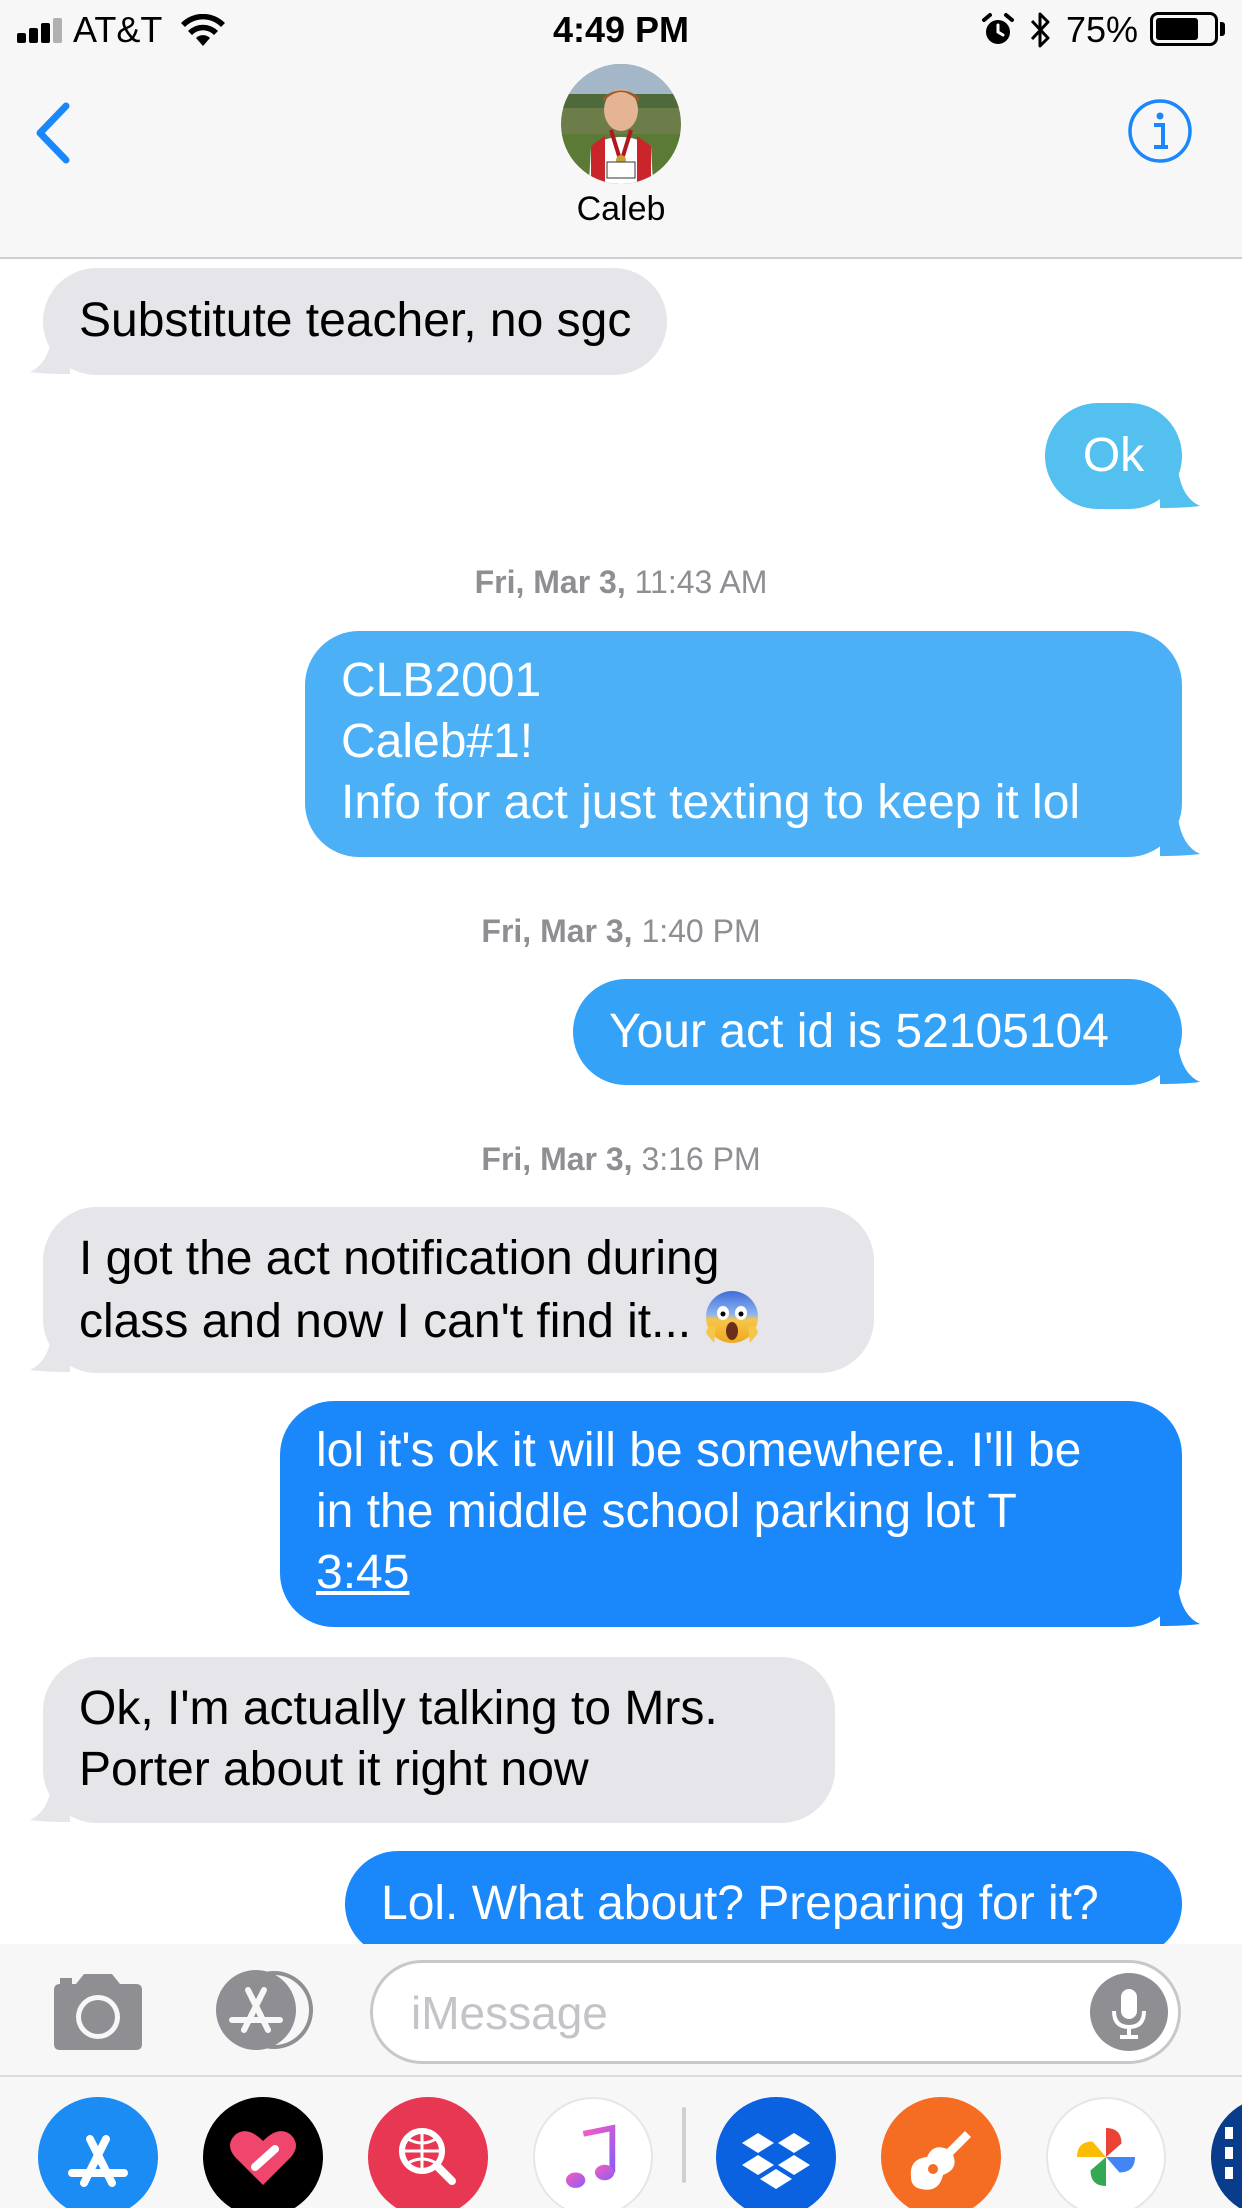  Describe the element at coordinates (732, 1317) in the screenshot. I see `face-screaming-emoji-icon` at that location.